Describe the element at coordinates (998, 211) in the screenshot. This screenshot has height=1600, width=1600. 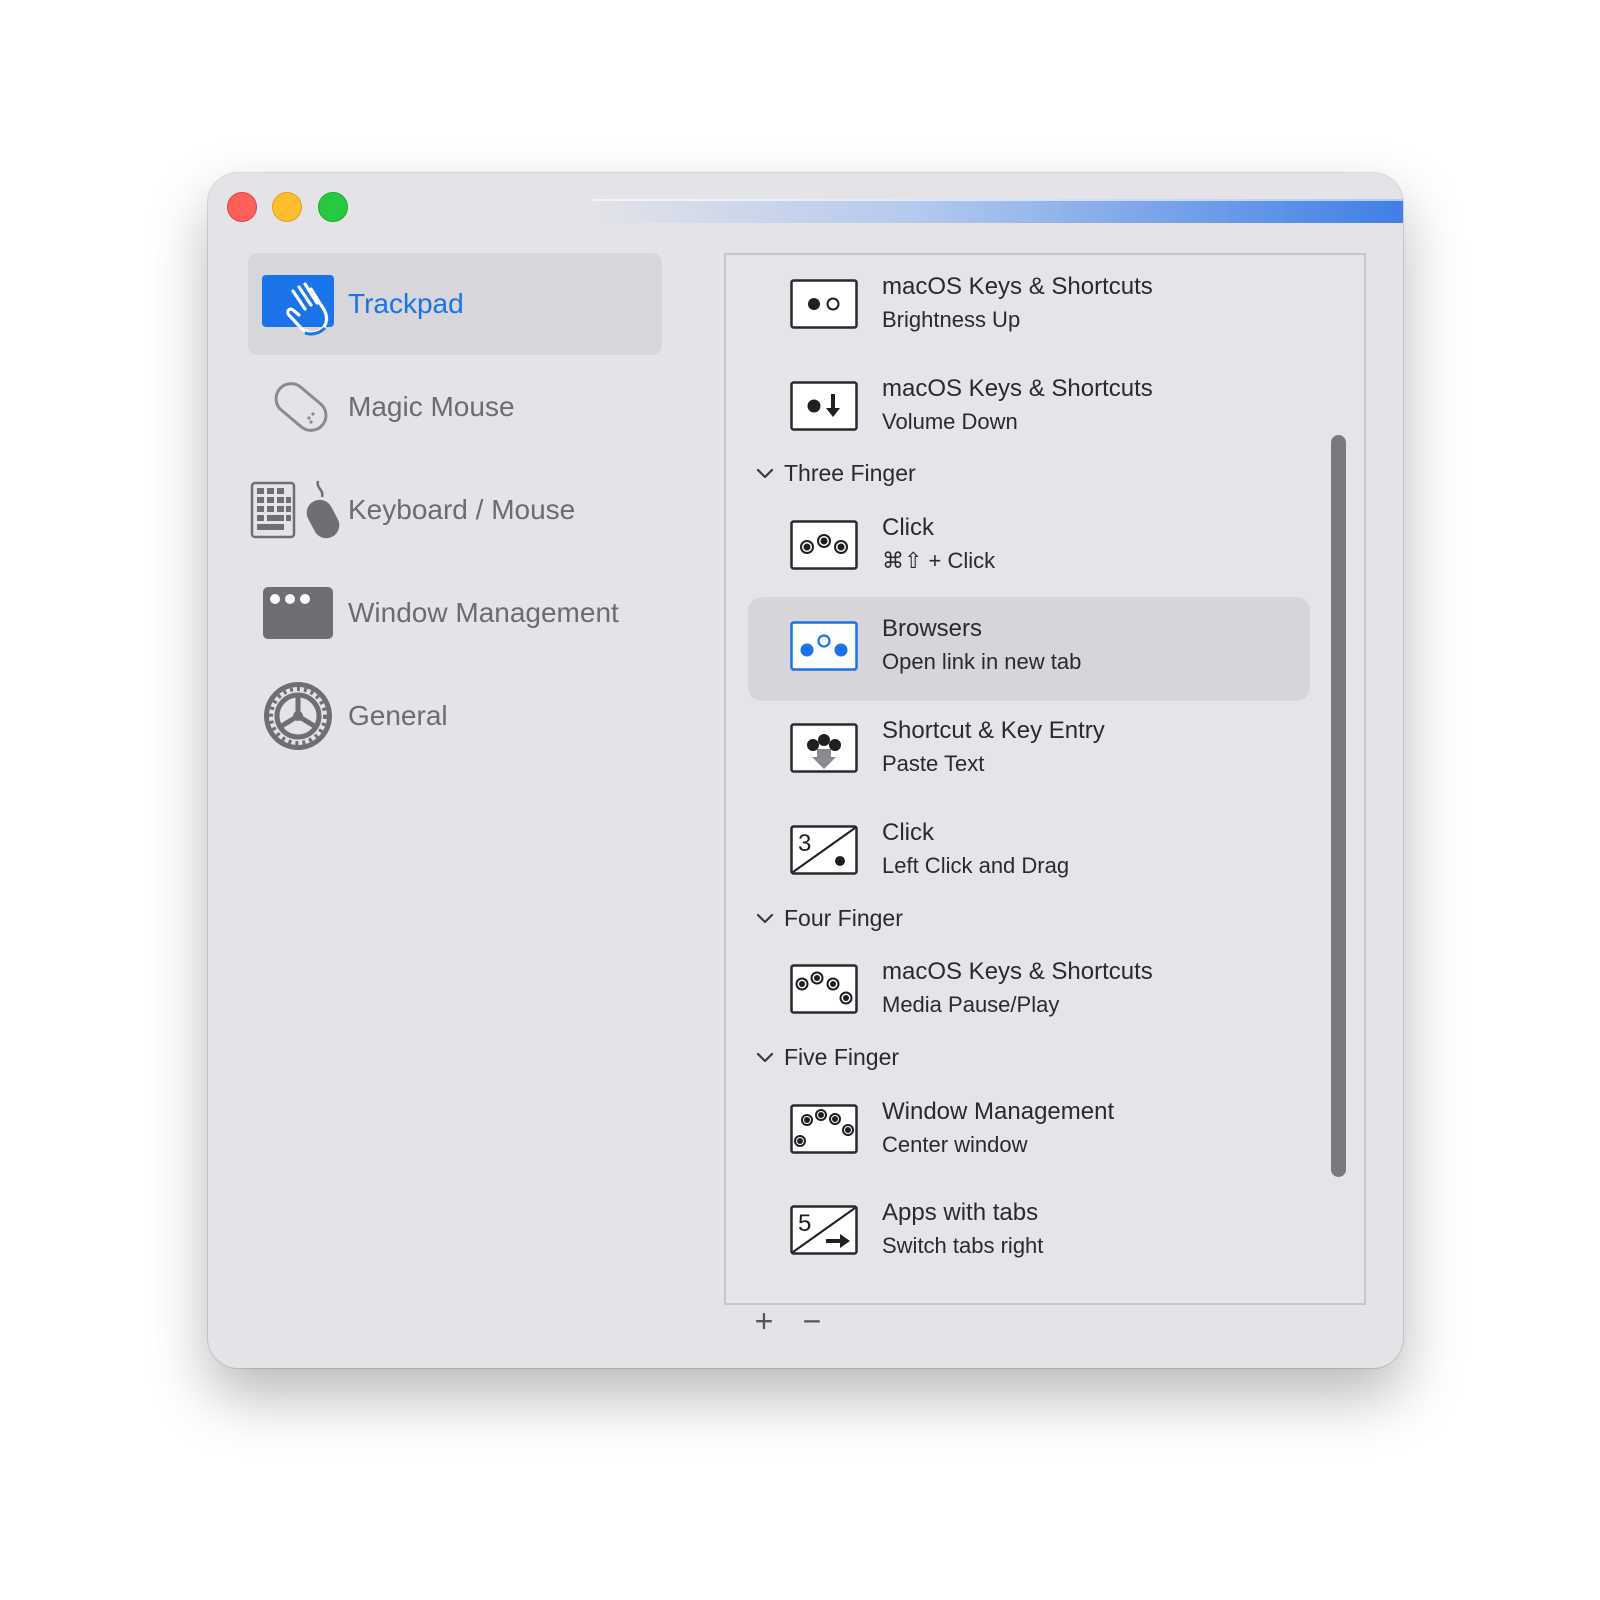
I see `titlebar-highlight` at that location.